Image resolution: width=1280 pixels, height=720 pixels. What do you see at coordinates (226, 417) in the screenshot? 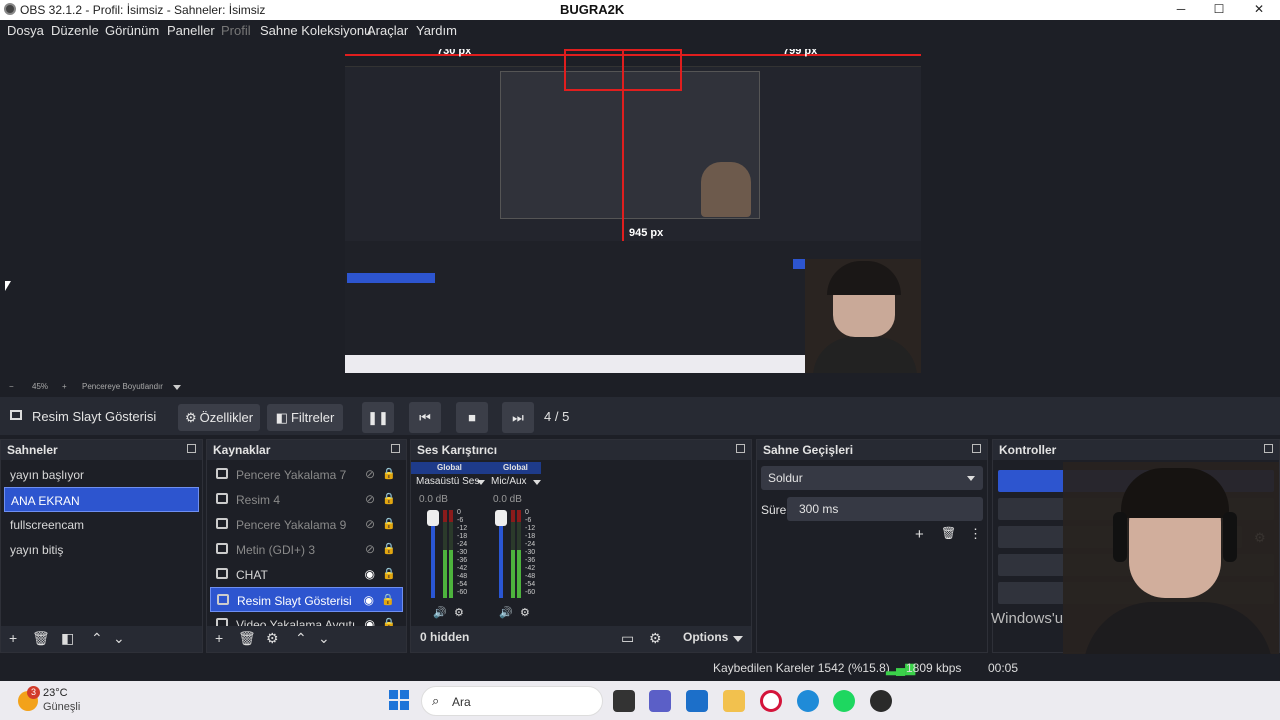
I see `properties-label: Özellikler` at bounding box center [226, 417].